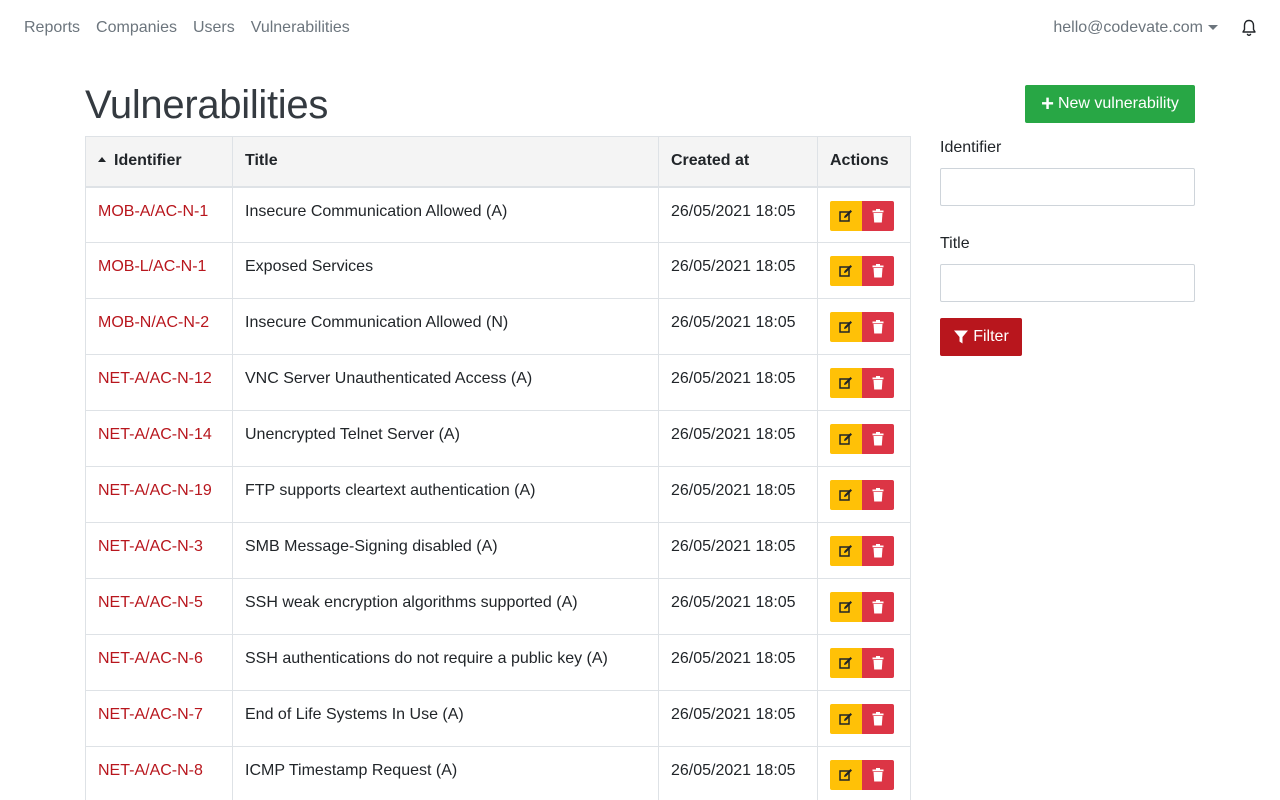  I want to click on identifier-link: MOB-L/AC-N-1, so click(152, 266).